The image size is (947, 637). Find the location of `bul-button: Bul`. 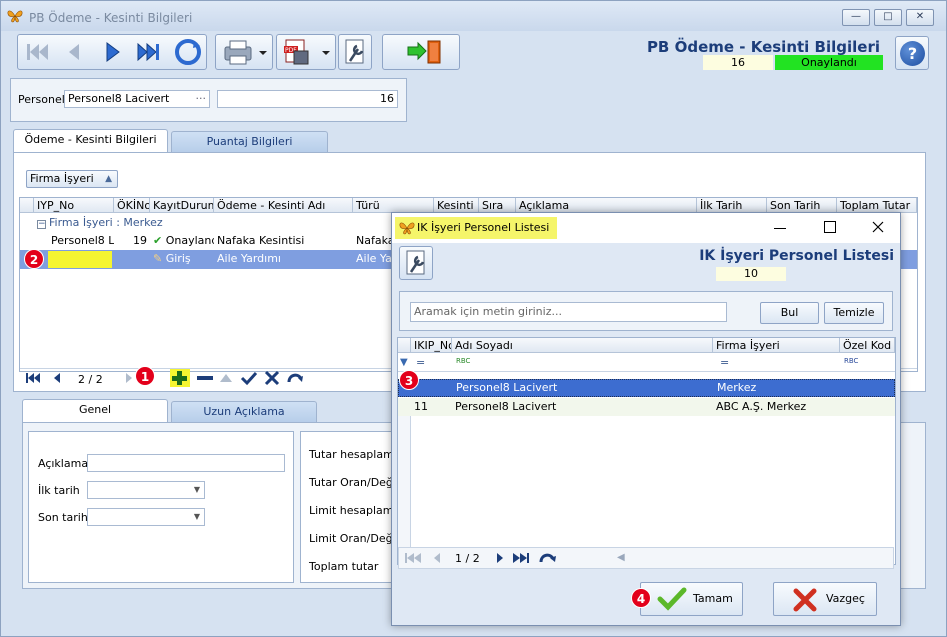

bul-button: Bul is located at coordinates (789, 313).